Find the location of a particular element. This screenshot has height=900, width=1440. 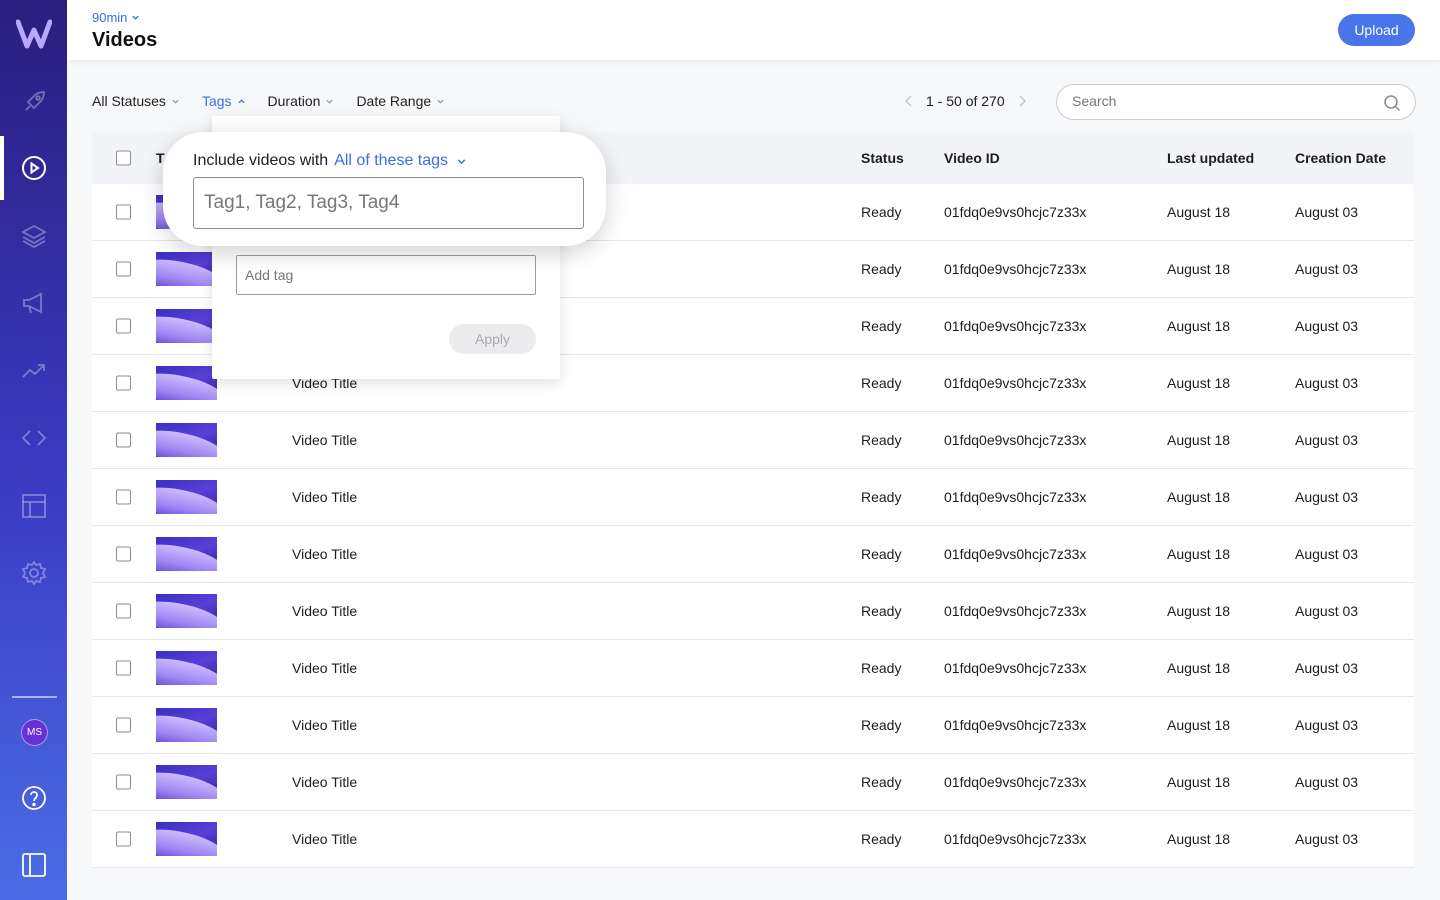

sidebar: MS is located at coordinates (33, 450).